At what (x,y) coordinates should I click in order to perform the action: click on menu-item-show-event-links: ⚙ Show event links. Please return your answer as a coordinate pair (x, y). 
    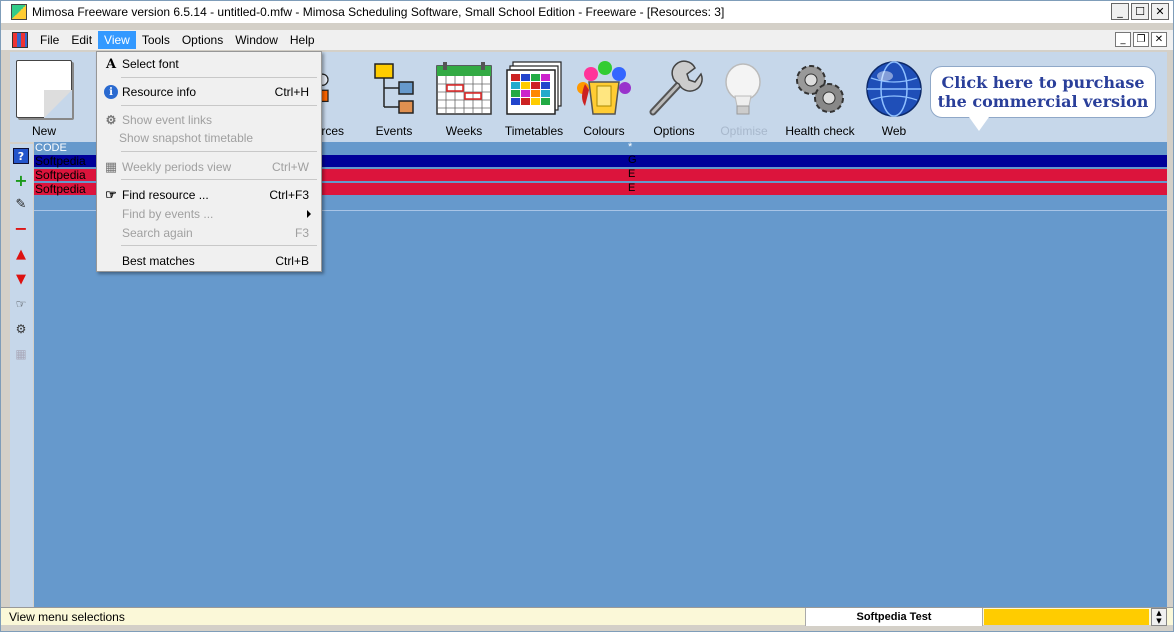
    Looking at the image, I should click on (209, 120).